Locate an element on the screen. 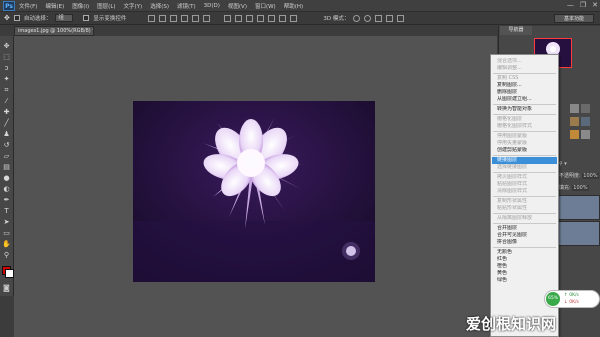 The height and width of the screenshot is (337, 600). zoom-tool-icon: ⚲ is located at coordinates (6, 255).